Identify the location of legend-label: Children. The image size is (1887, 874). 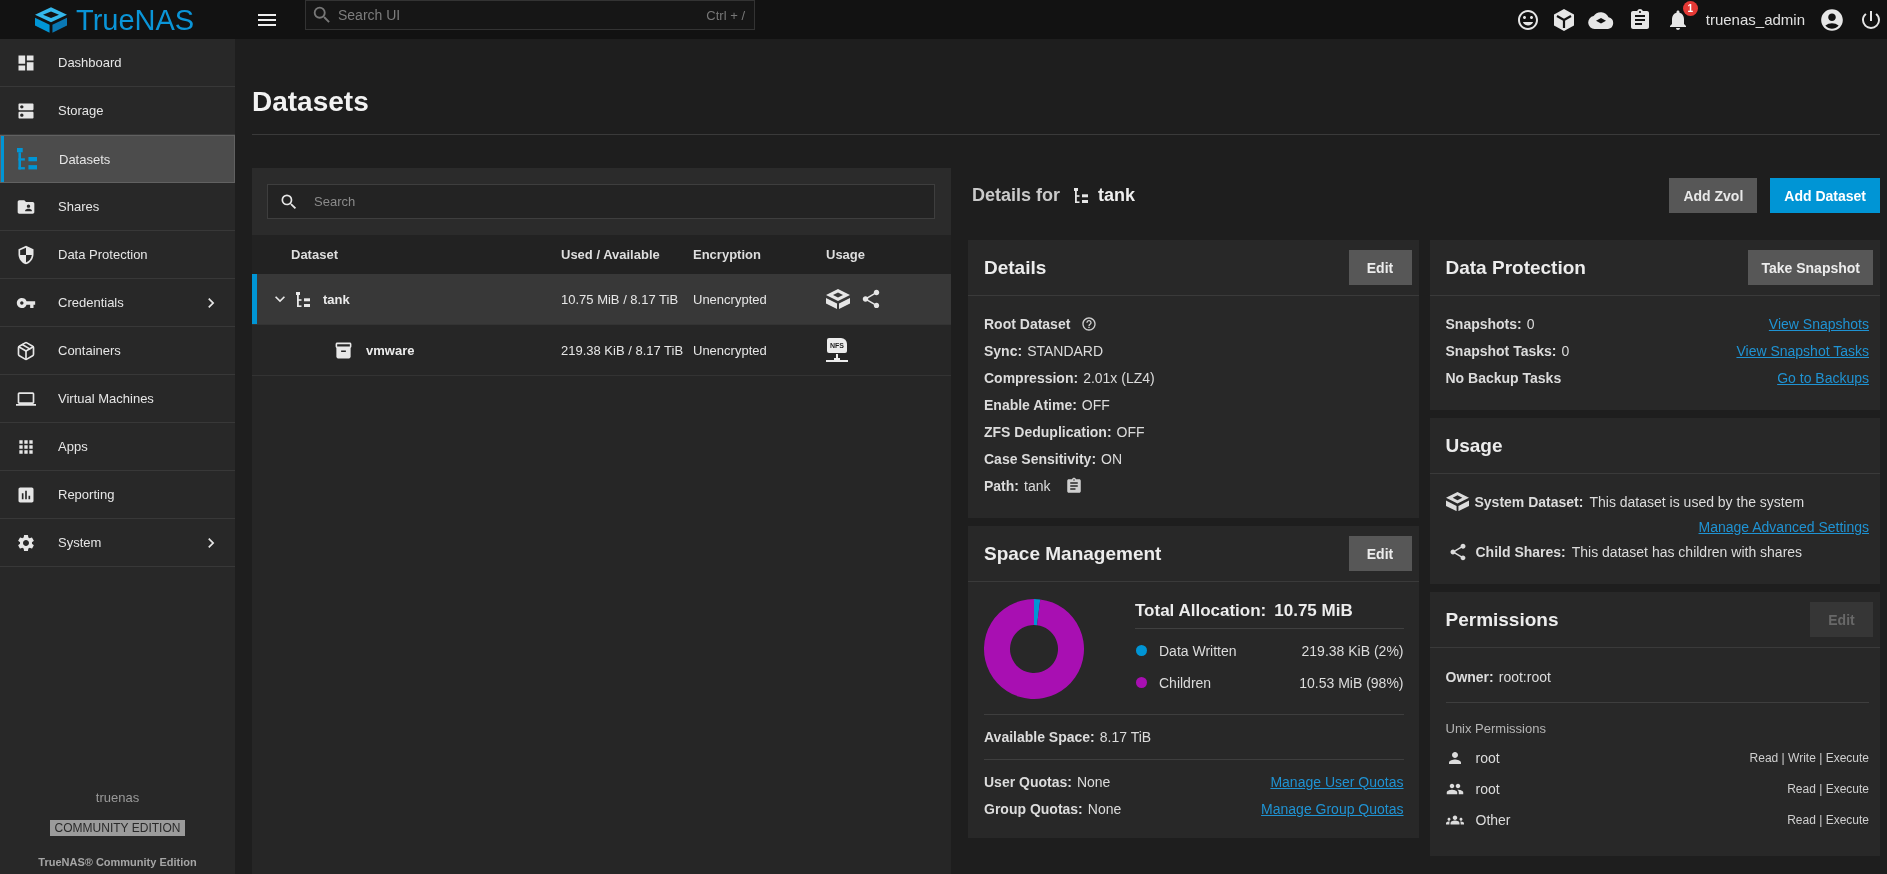
(1185, 682).